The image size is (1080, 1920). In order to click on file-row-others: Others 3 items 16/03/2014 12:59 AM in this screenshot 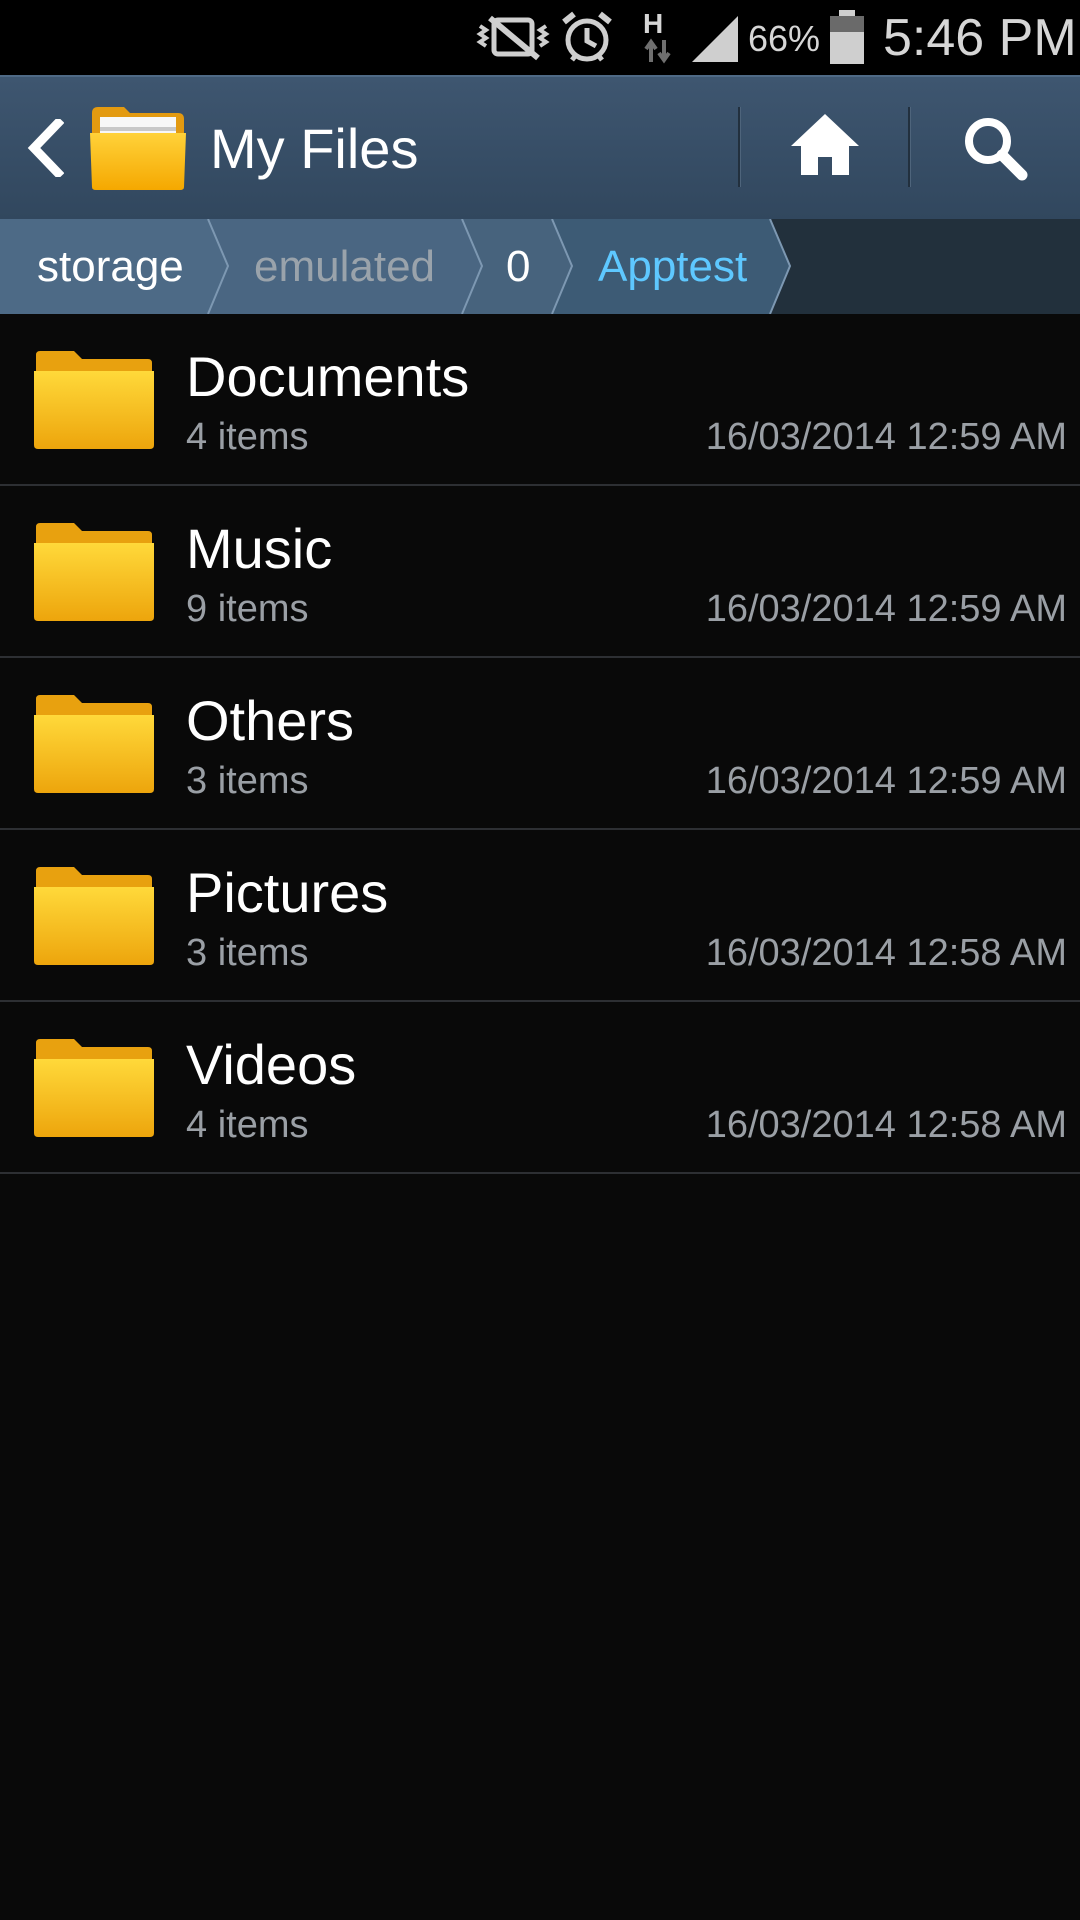, I will do `click(540, 744)`.